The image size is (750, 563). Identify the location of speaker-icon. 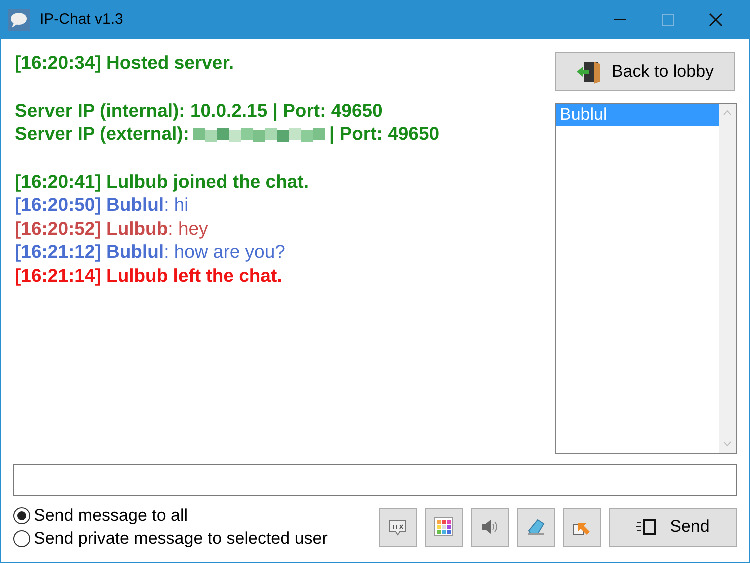
(490, 527).